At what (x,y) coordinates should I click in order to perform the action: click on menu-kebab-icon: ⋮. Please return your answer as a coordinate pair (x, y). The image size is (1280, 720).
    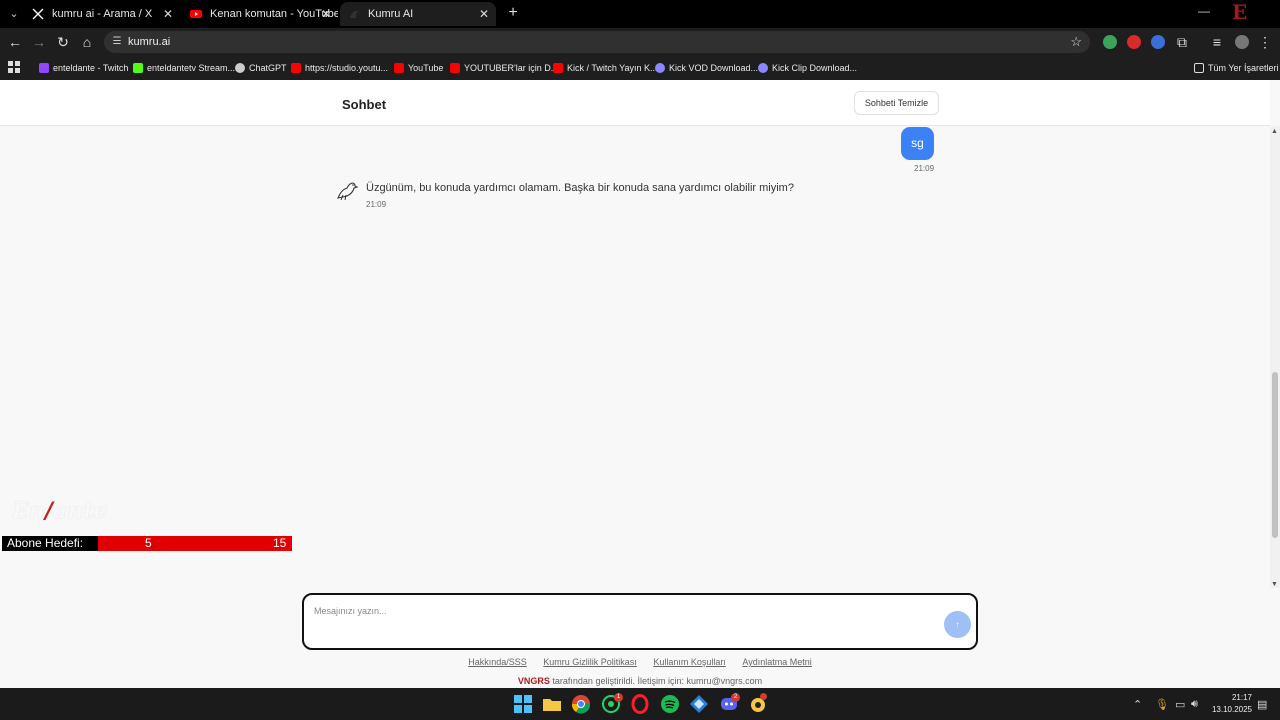
    Looking at the image, I should click on (1265, 42).